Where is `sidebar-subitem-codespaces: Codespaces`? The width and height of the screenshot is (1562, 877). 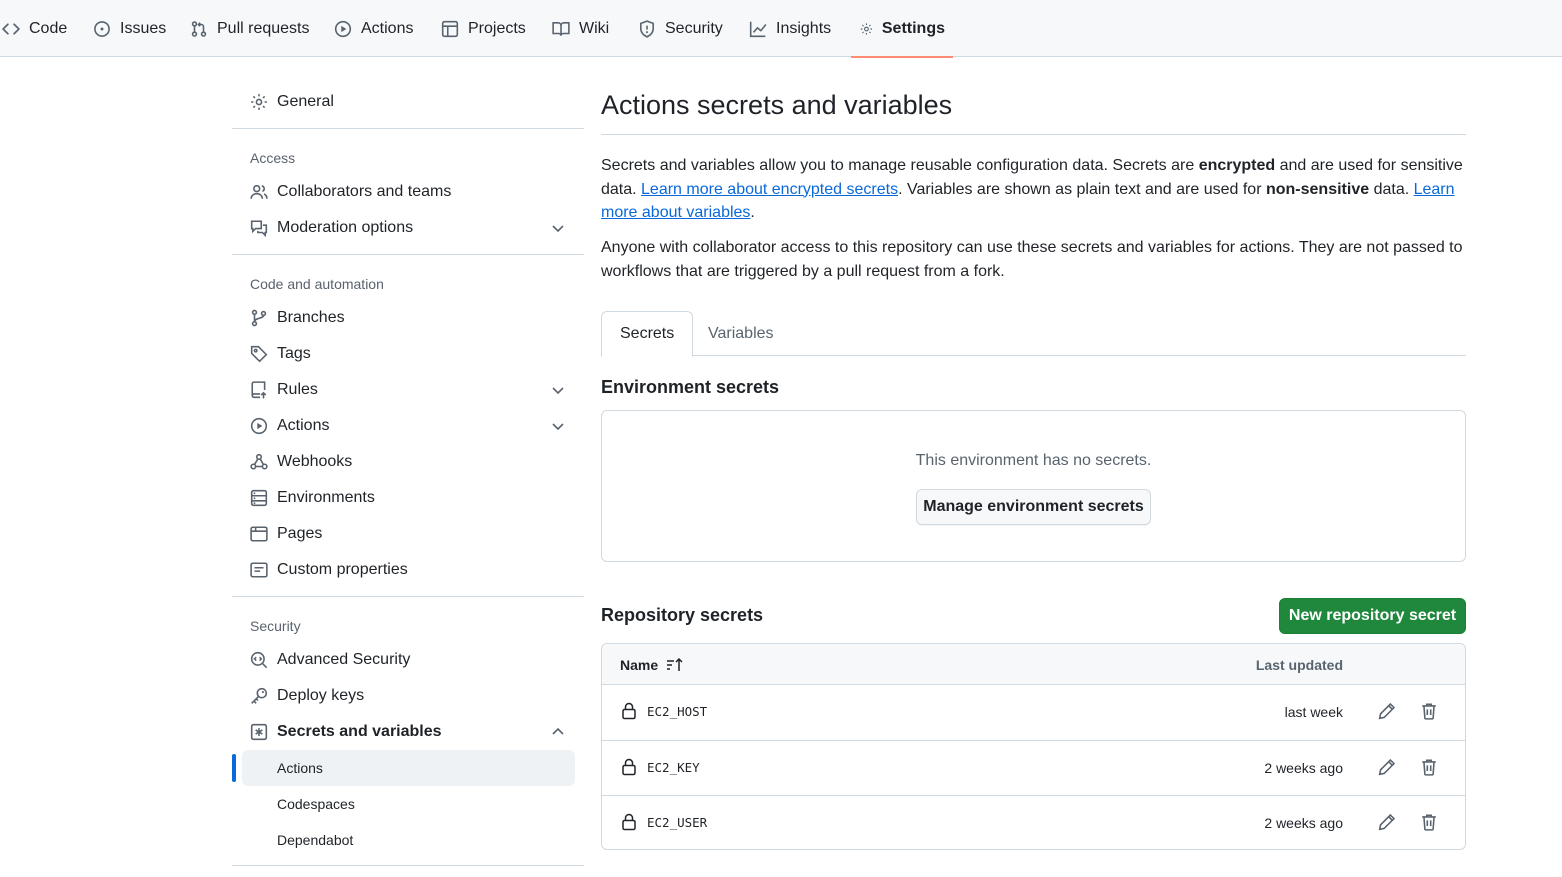 sidebar-subitem-codespaces: Codespaces is located at coordinates (408, 804).